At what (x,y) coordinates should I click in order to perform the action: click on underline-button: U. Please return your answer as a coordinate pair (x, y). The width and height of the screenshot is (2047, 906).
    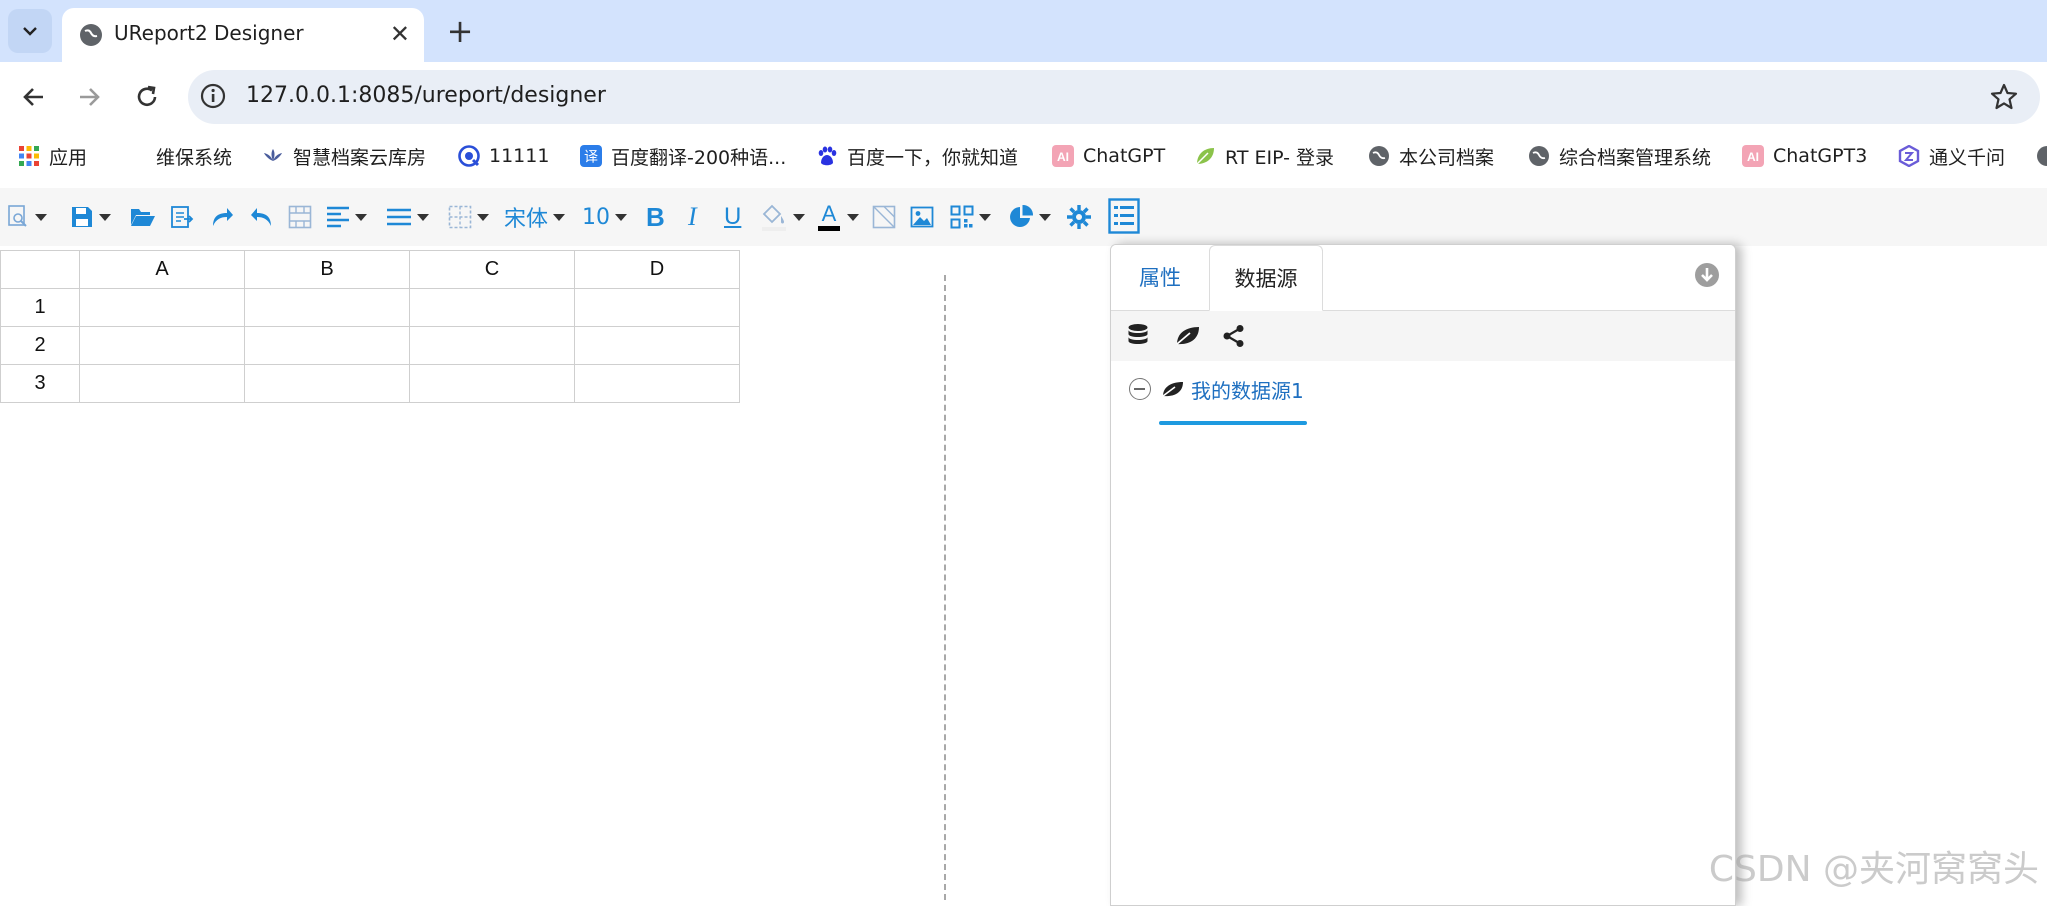
    Looking at the image, I should click on (732, 217).